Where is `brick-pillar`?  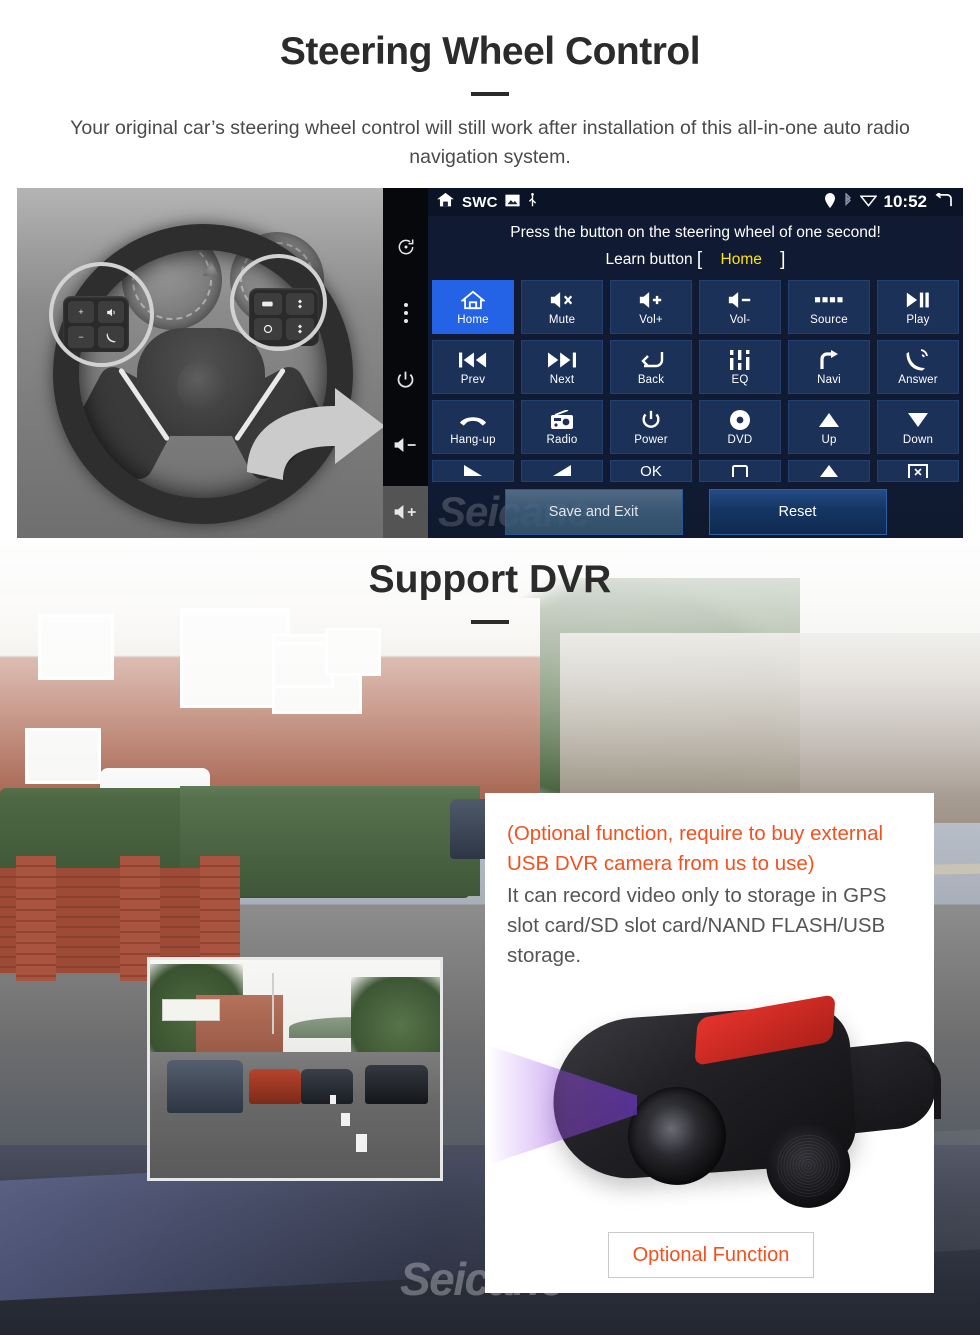
brick-pillar is located at coordinates (36, 918).